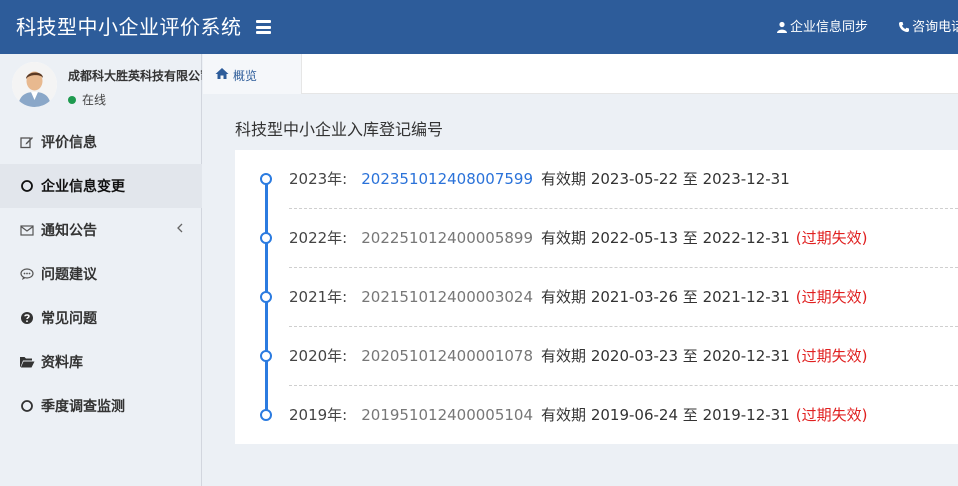 Image resolution: width=958 pixels, height=486 pixels. Describe the element at coordinates (339, 129) in the screenshot. I see `page-title: 科技型中小企业入库登记编号` at that location.